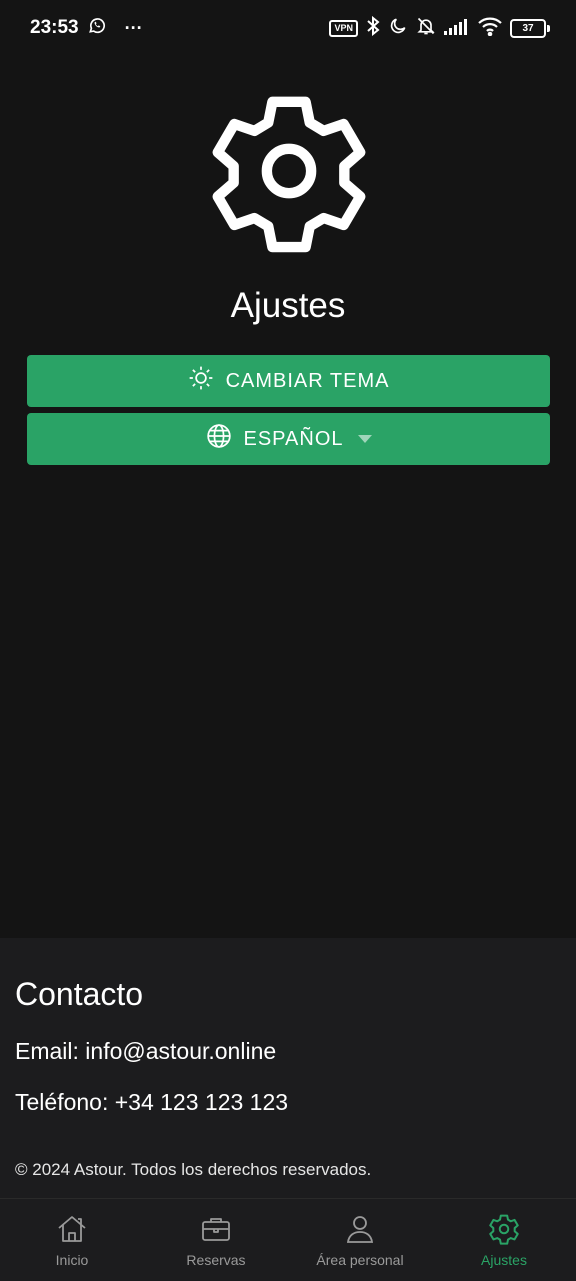  I want to click on bell-muted-icon, so click(426, 28).